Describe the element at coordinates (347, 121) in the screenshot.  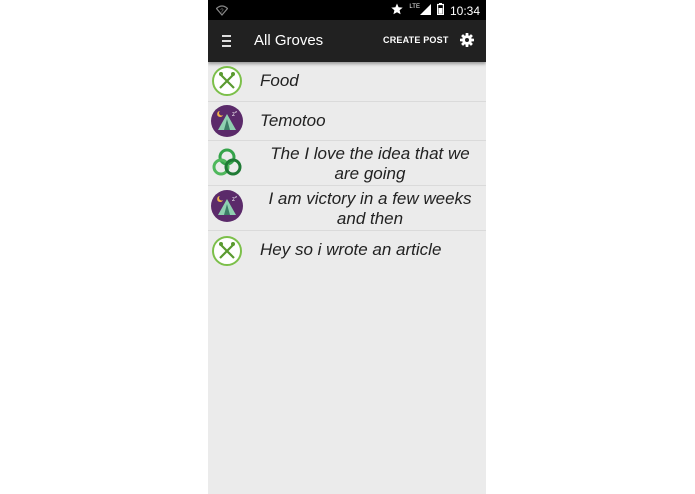
I see `grove-item-temotoo: z z Temotoo` at that location.